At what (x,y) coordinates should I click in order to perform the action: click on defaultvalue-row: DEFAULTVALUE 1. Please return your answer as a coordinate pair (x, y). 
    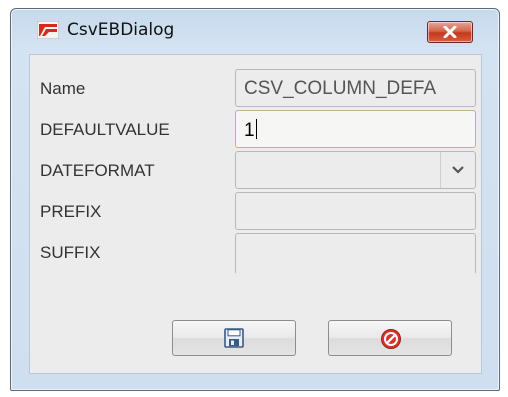
    Looking at the image, I should click on (255, 130).